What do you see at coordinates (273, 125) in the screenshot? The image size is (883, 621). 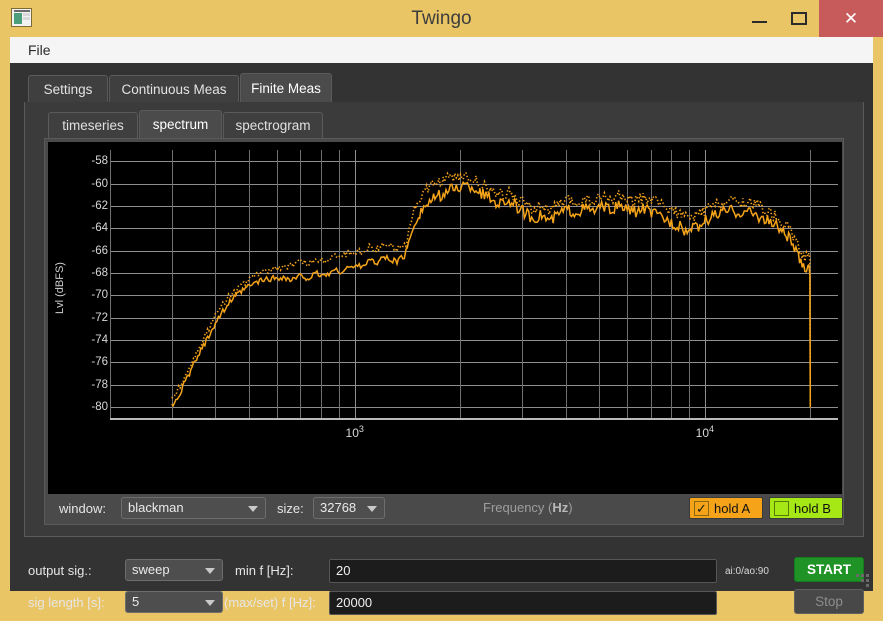 I see `tab-spectrogram: spectrogram` at bounding box center [273, 125].